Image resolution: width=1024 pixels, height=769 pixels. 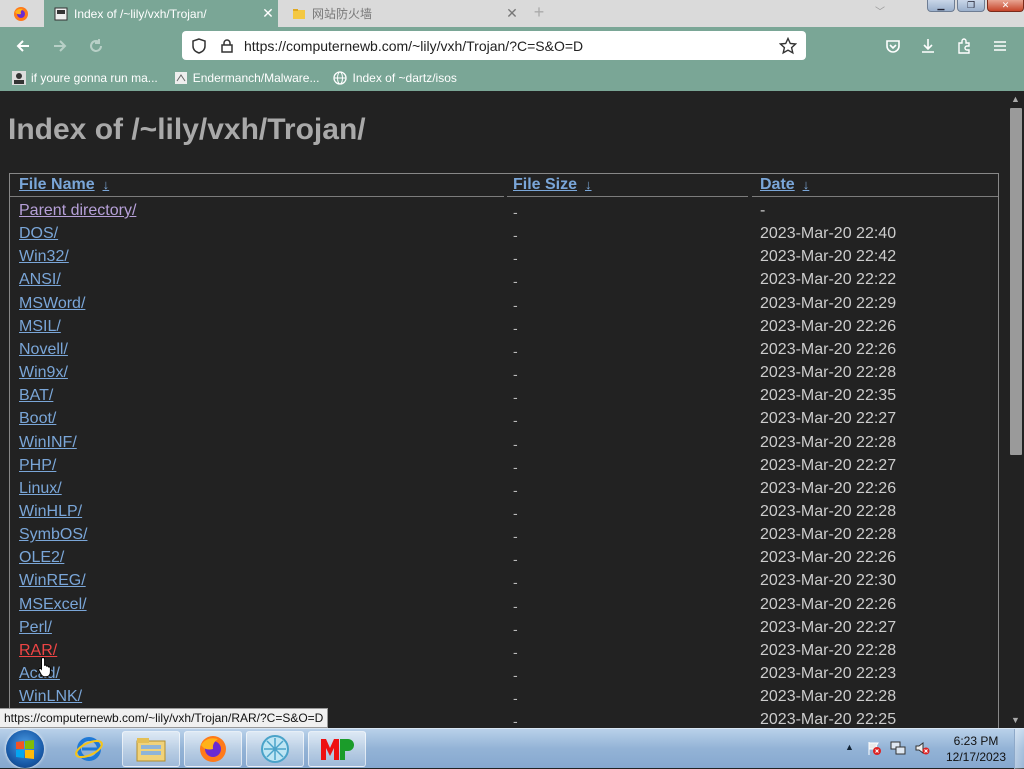 I want to click on table-row: ANSI/ - 2023-Mar-20 22:22, so click(x=504, y=280).